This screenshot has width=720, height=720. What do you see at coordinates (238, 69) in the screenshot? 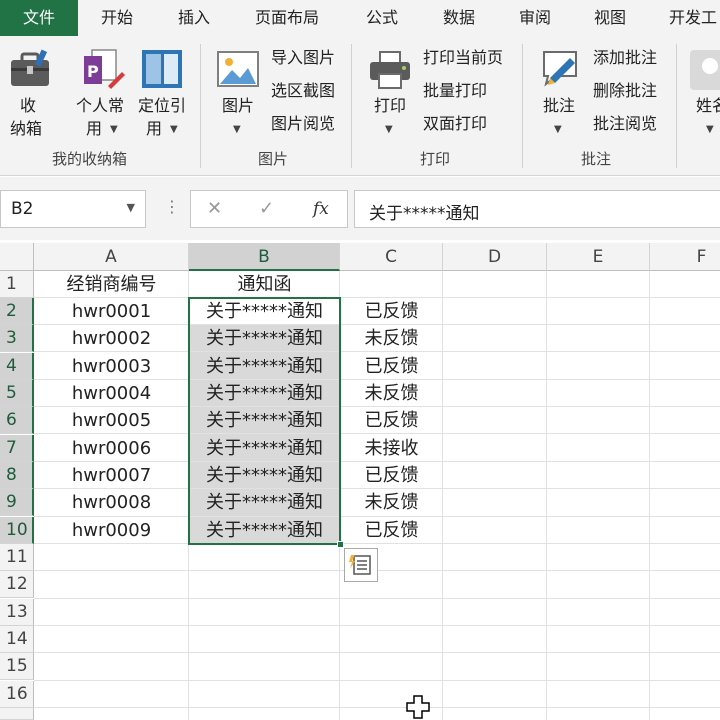
I see `picture-icon` at bounding box center [238, 69].